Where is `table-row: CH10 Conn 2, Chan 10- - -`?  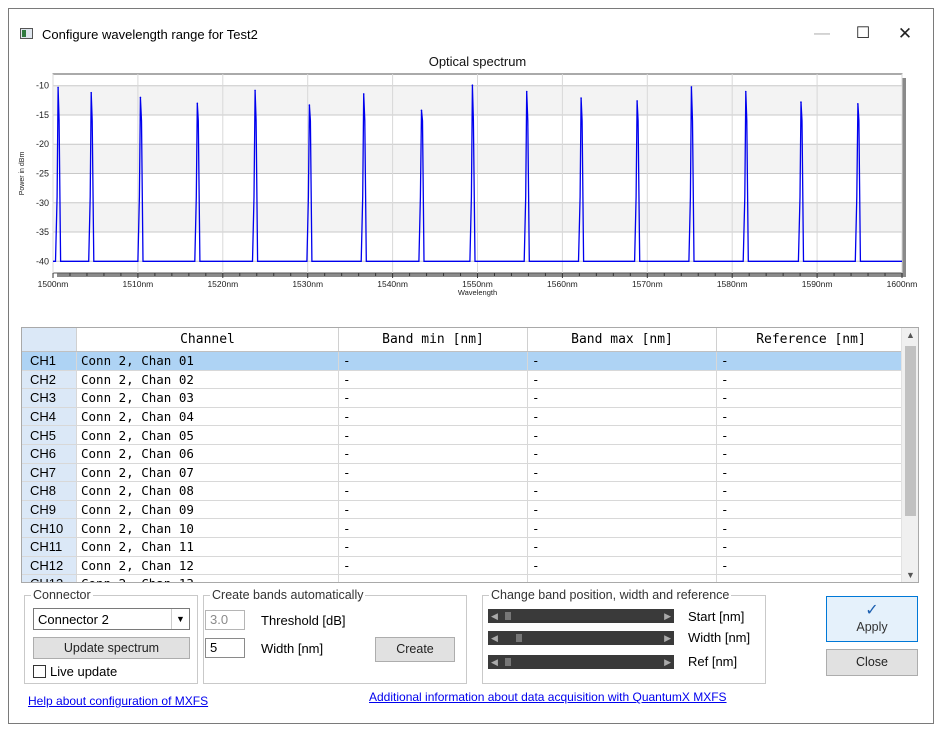 table-row: CH10 Conn 2, Chan 10- - - is located at coordinates (464, 528).